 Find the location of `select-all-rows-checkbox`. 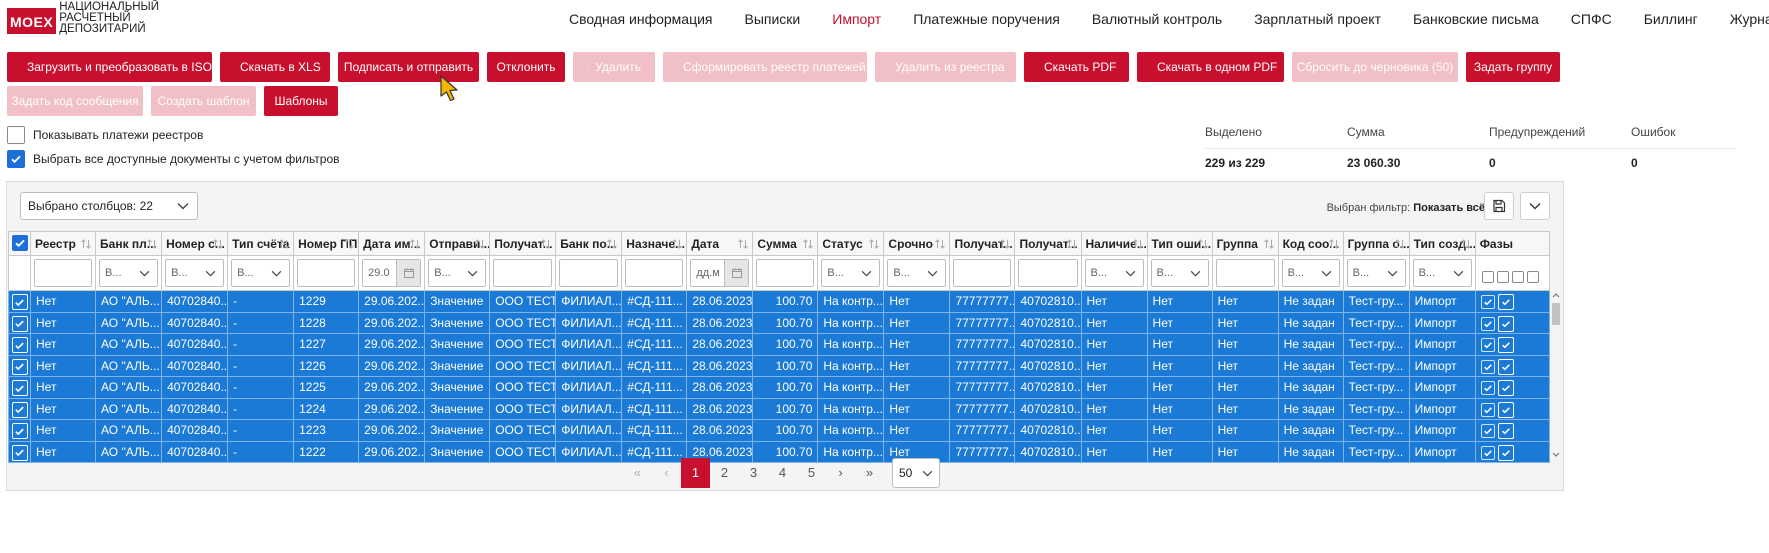

select-all-rows-checkbox is located at coordinates (19, 243).